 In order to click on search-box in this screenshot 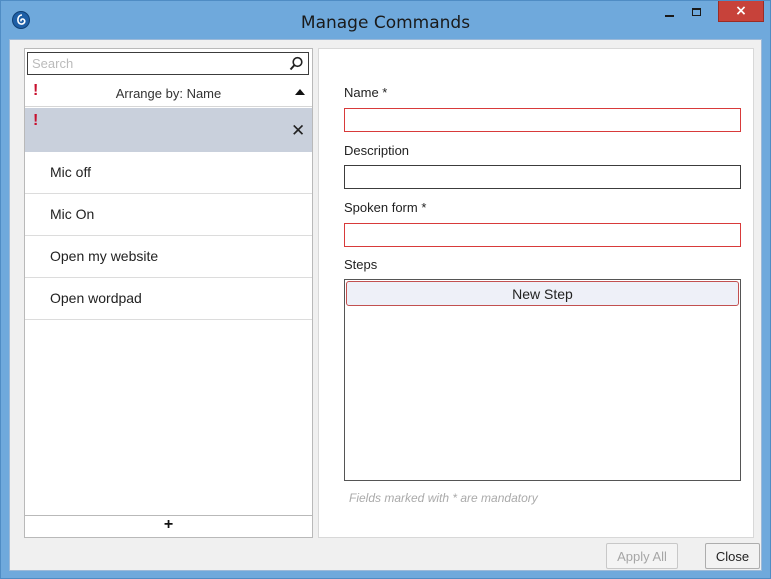, I will do `click(168, 63)`.